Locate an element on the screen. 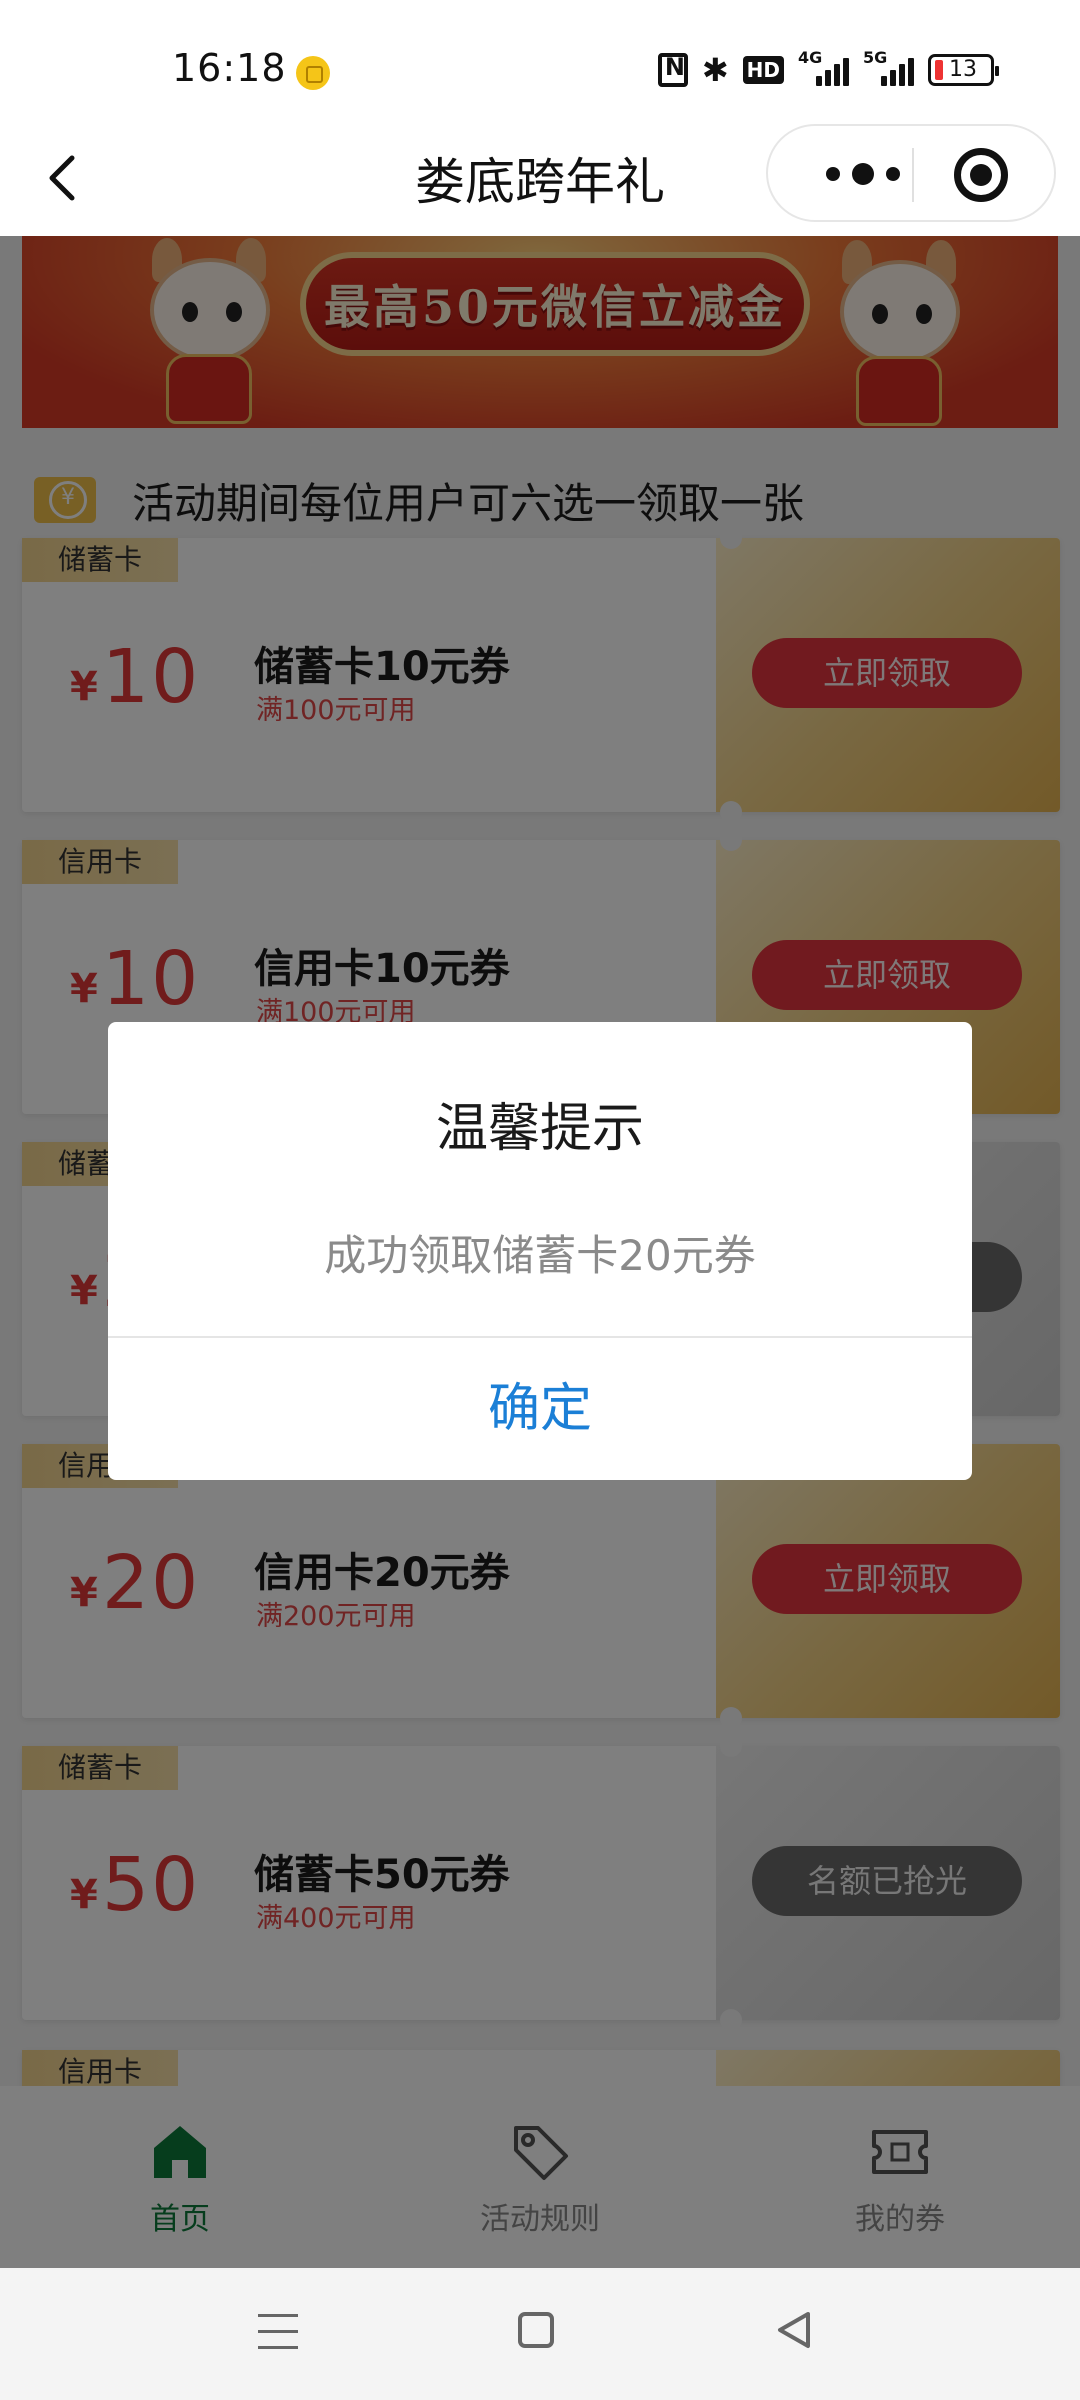 This screenshot has height=2400, width=1080. close-target-icon is located at coordinates (981, 175).